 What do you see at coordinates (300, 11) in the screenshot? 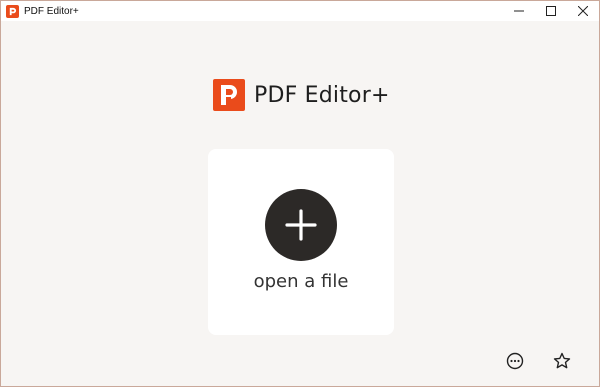
I see `title-bar: PDF Editor+` at bounding box center [300, 11].